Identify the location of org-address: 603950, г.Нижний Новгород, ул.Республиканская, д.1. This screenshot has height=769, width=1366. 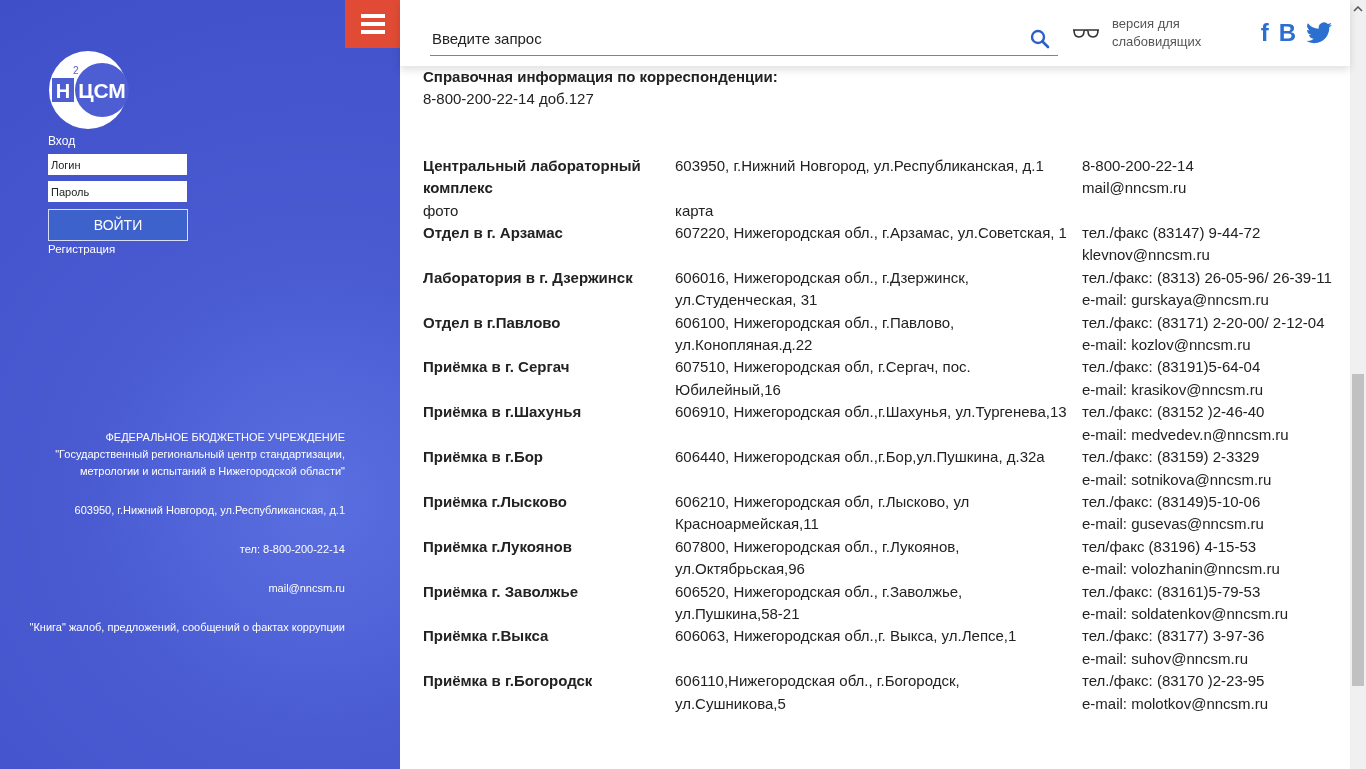
(209, 510).